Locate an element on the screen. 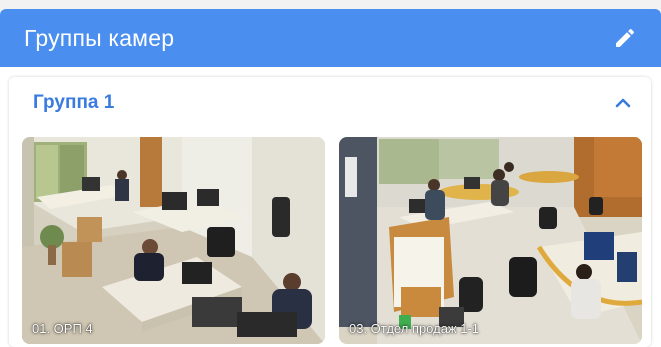  camera-label: 01. ОРП 4 is located at coordinates (62, 328).